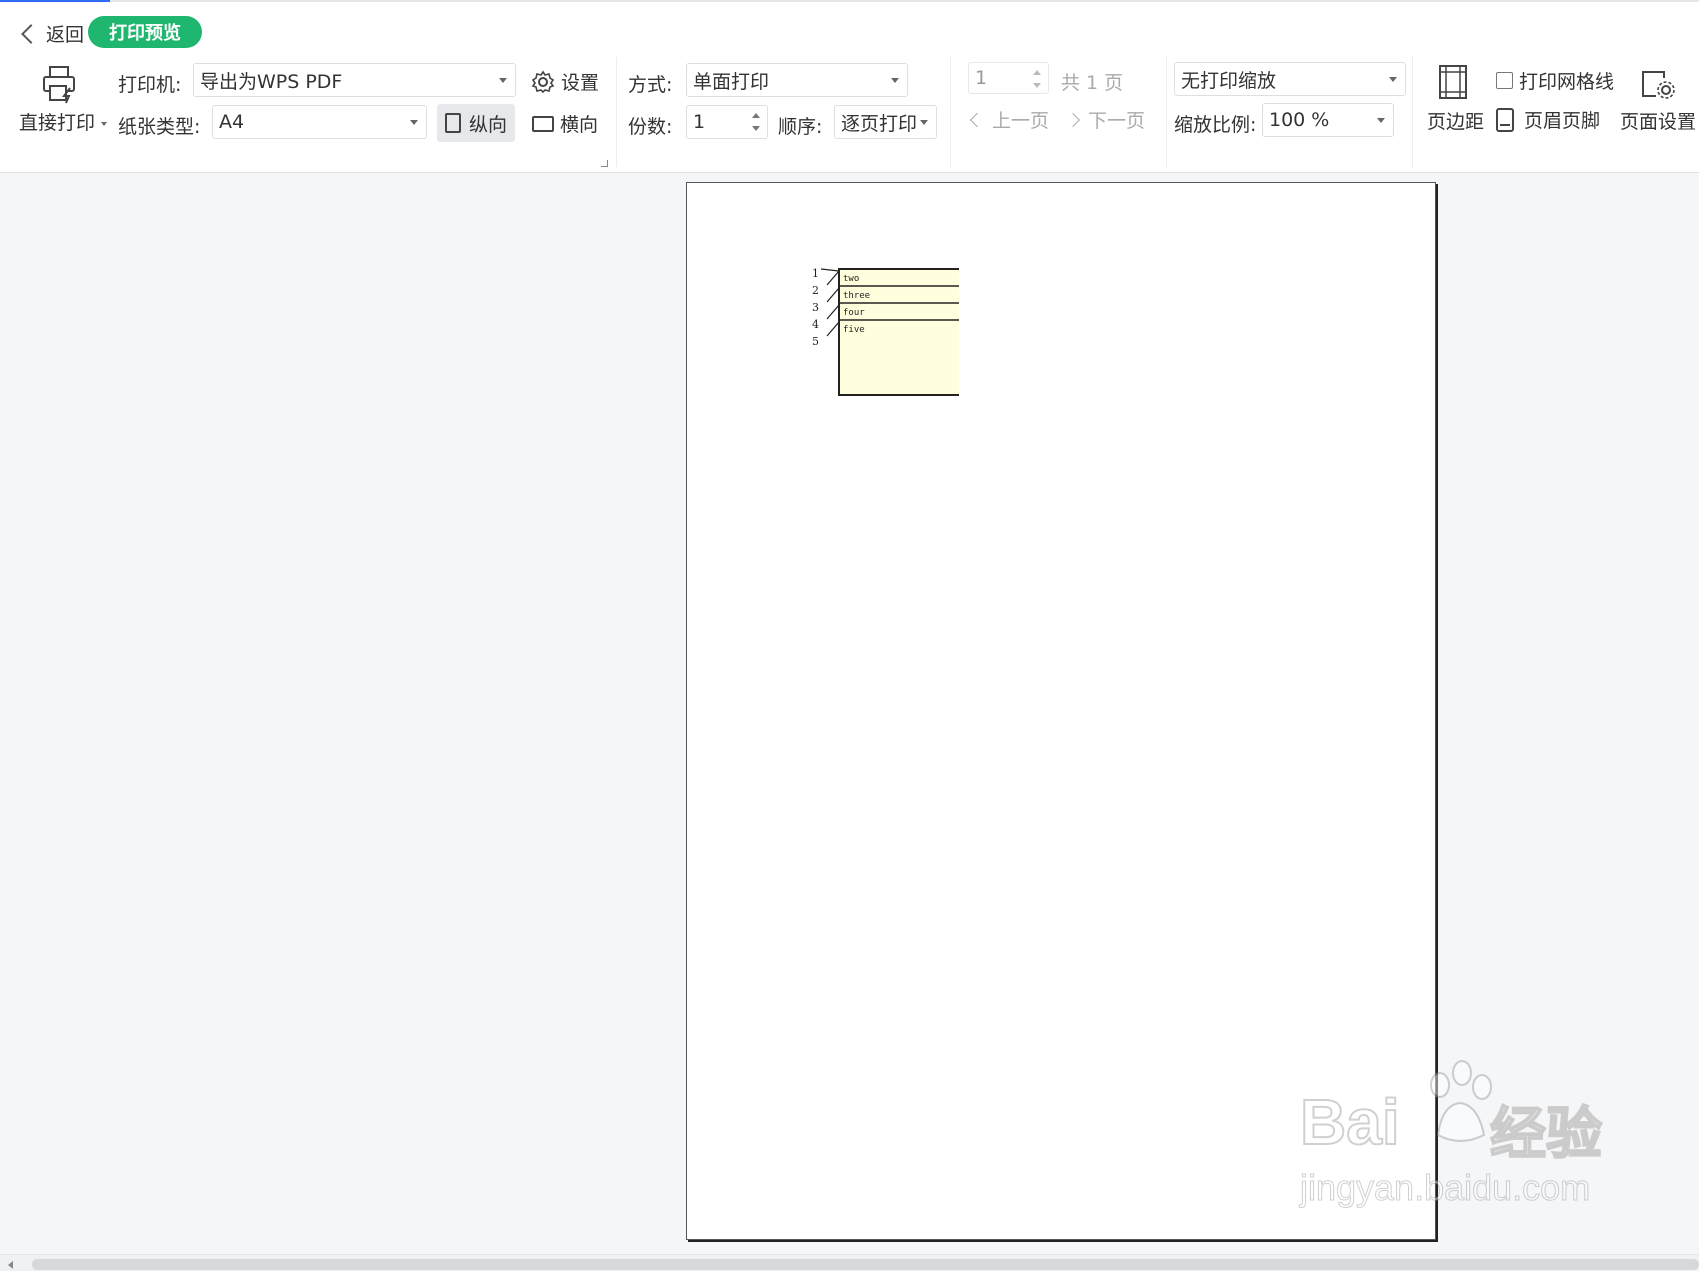  What do you see at coordinates (59, 85) in the screenshot?
I see `printer-icon` at bounding box center [59, 85].